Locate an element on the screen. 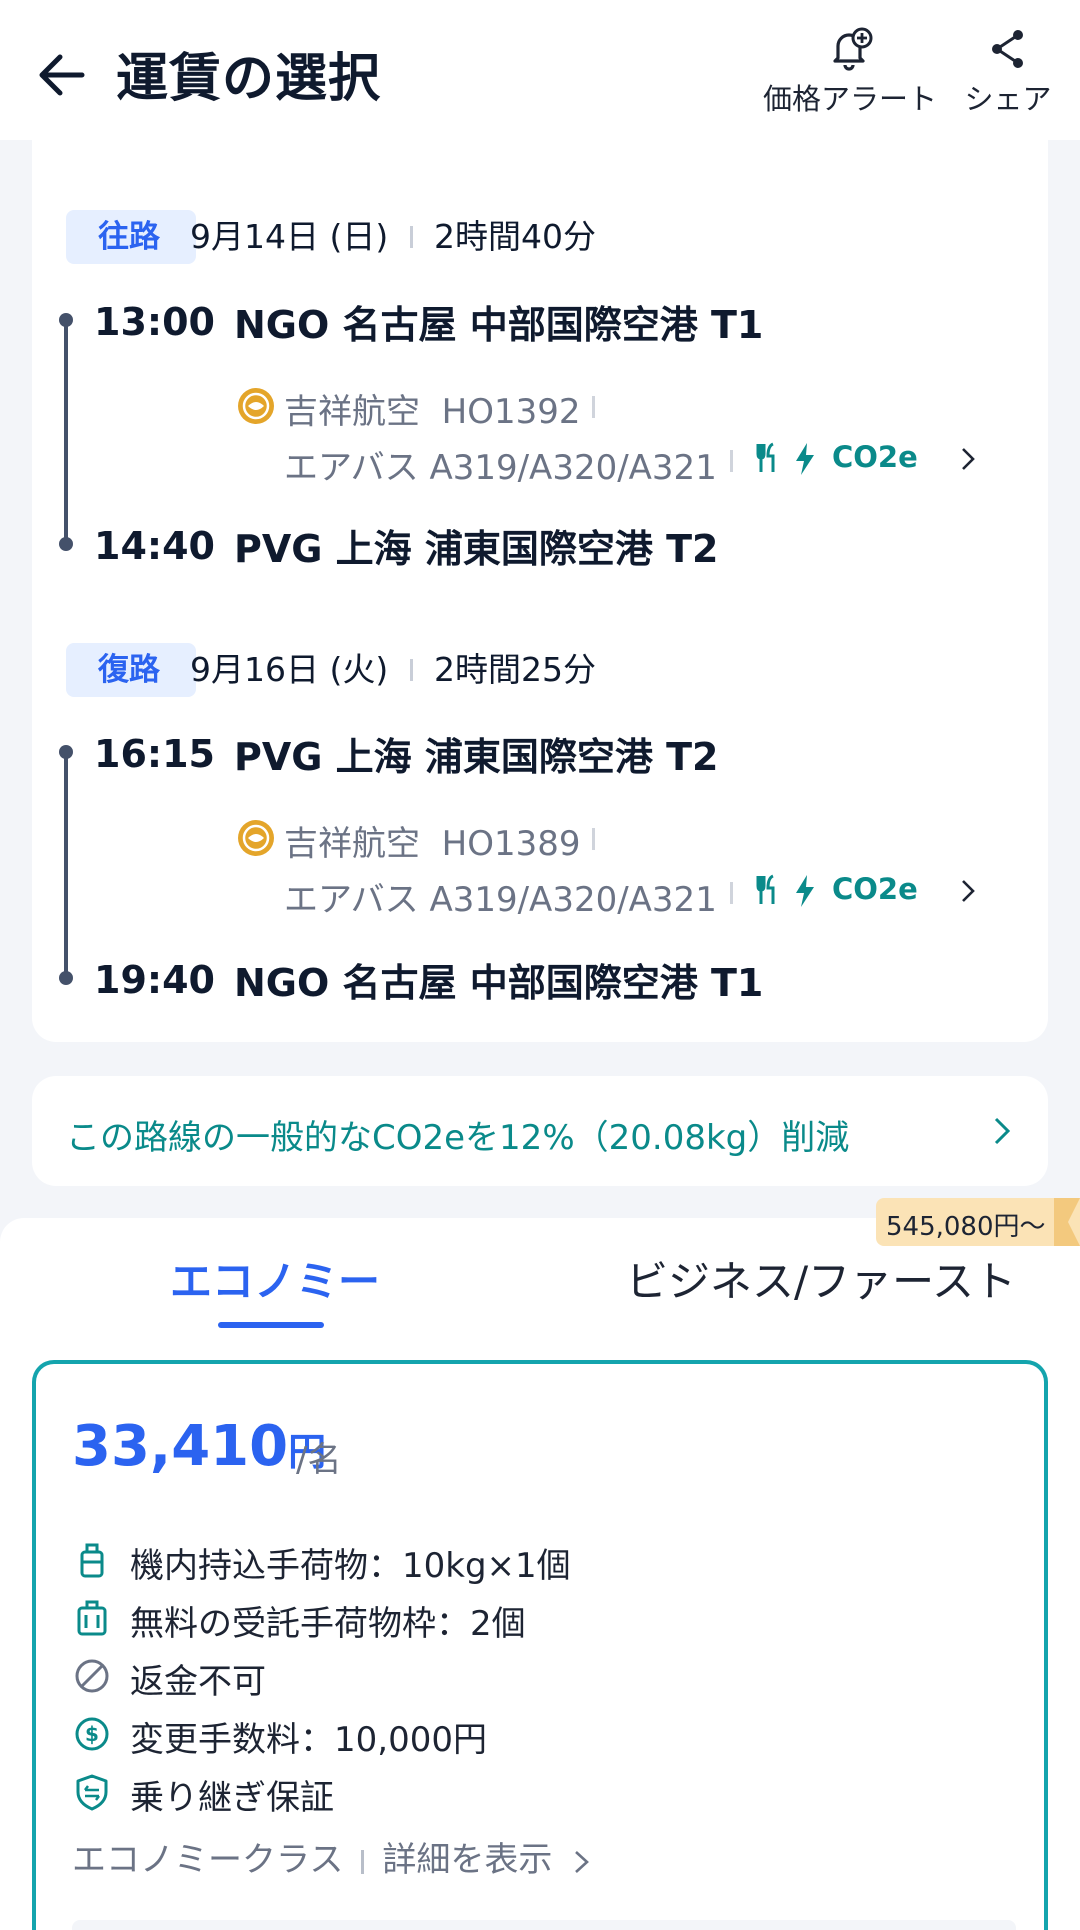 This screenshot has height=1930, width=1080. fare-price: 33,410円 is located at coordinates (199, 1446).